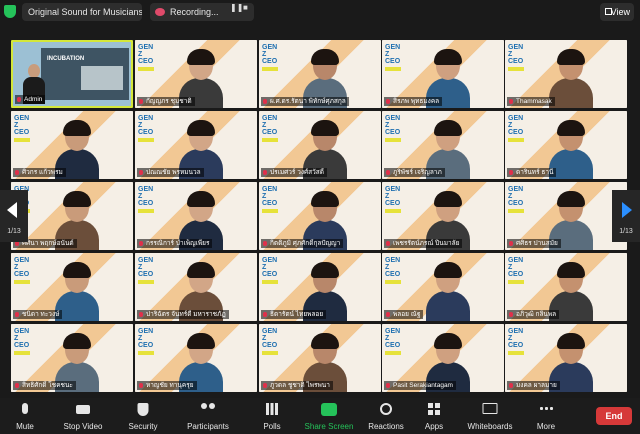 This screenshot has width=640, height=434. Describe the element at coordinates (12, 210) in the screenshot. I see `arrow-left-icon` at that location.